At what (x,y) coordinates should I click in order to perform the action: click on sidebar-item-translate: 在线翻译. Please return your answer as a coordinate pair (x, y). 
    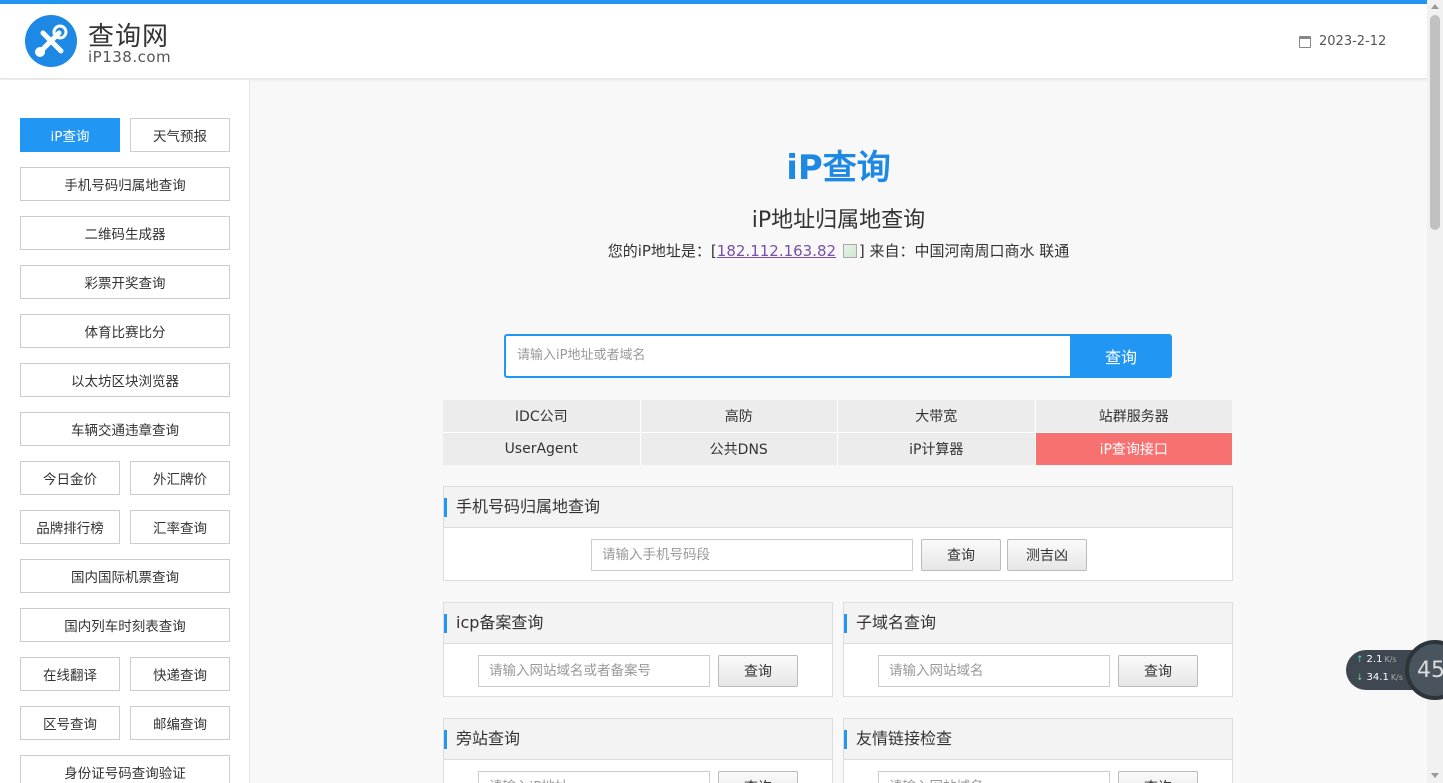
    Looking at the image, I should click on (70, 674).